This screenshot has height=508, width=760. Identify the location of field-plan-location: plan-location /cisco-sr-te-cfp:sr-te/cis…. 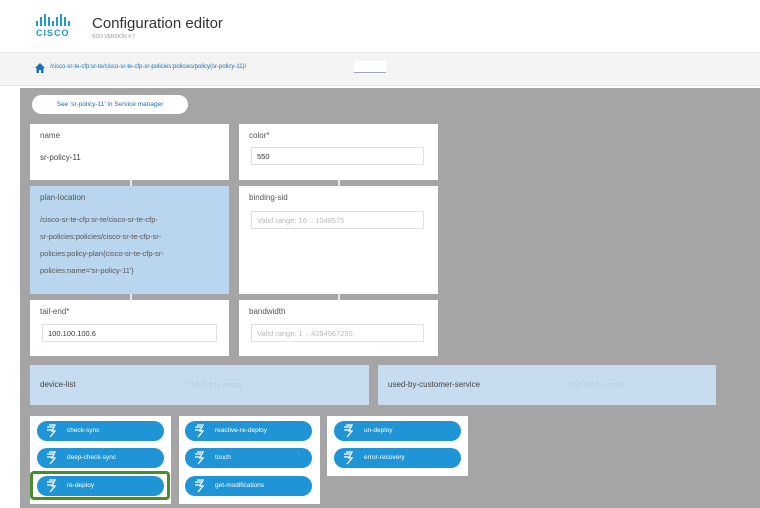
(129, 240).